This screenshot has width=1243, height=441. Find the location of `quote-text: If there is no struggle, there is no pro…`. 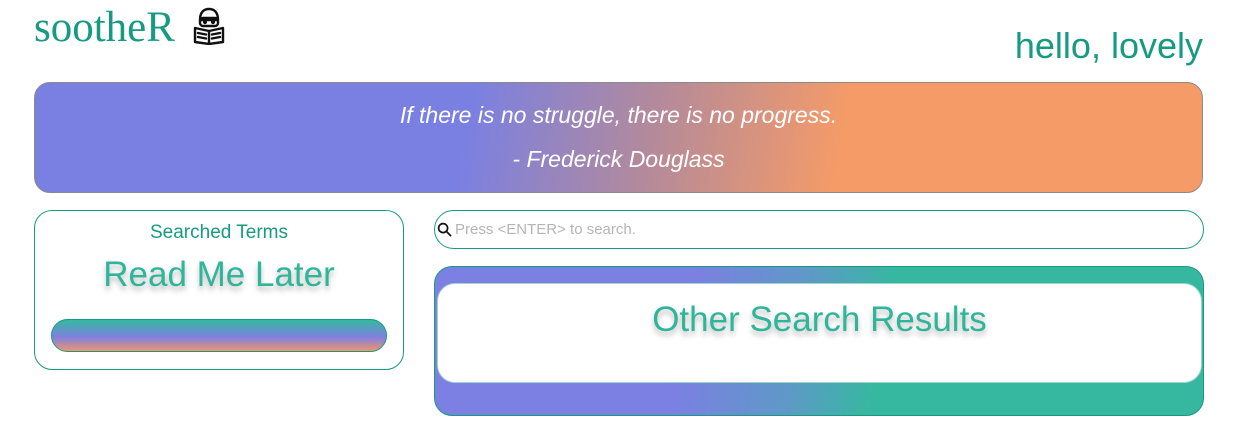

quote-text: If there is no struggle, there is no pro… is located at coordinates (618, 115).